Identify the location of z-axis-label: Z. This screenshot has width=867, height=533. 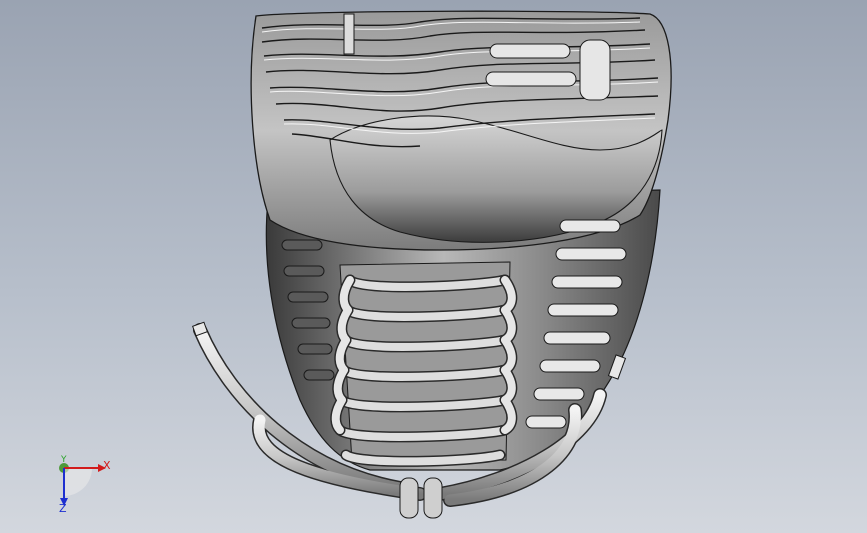
(63, 508).